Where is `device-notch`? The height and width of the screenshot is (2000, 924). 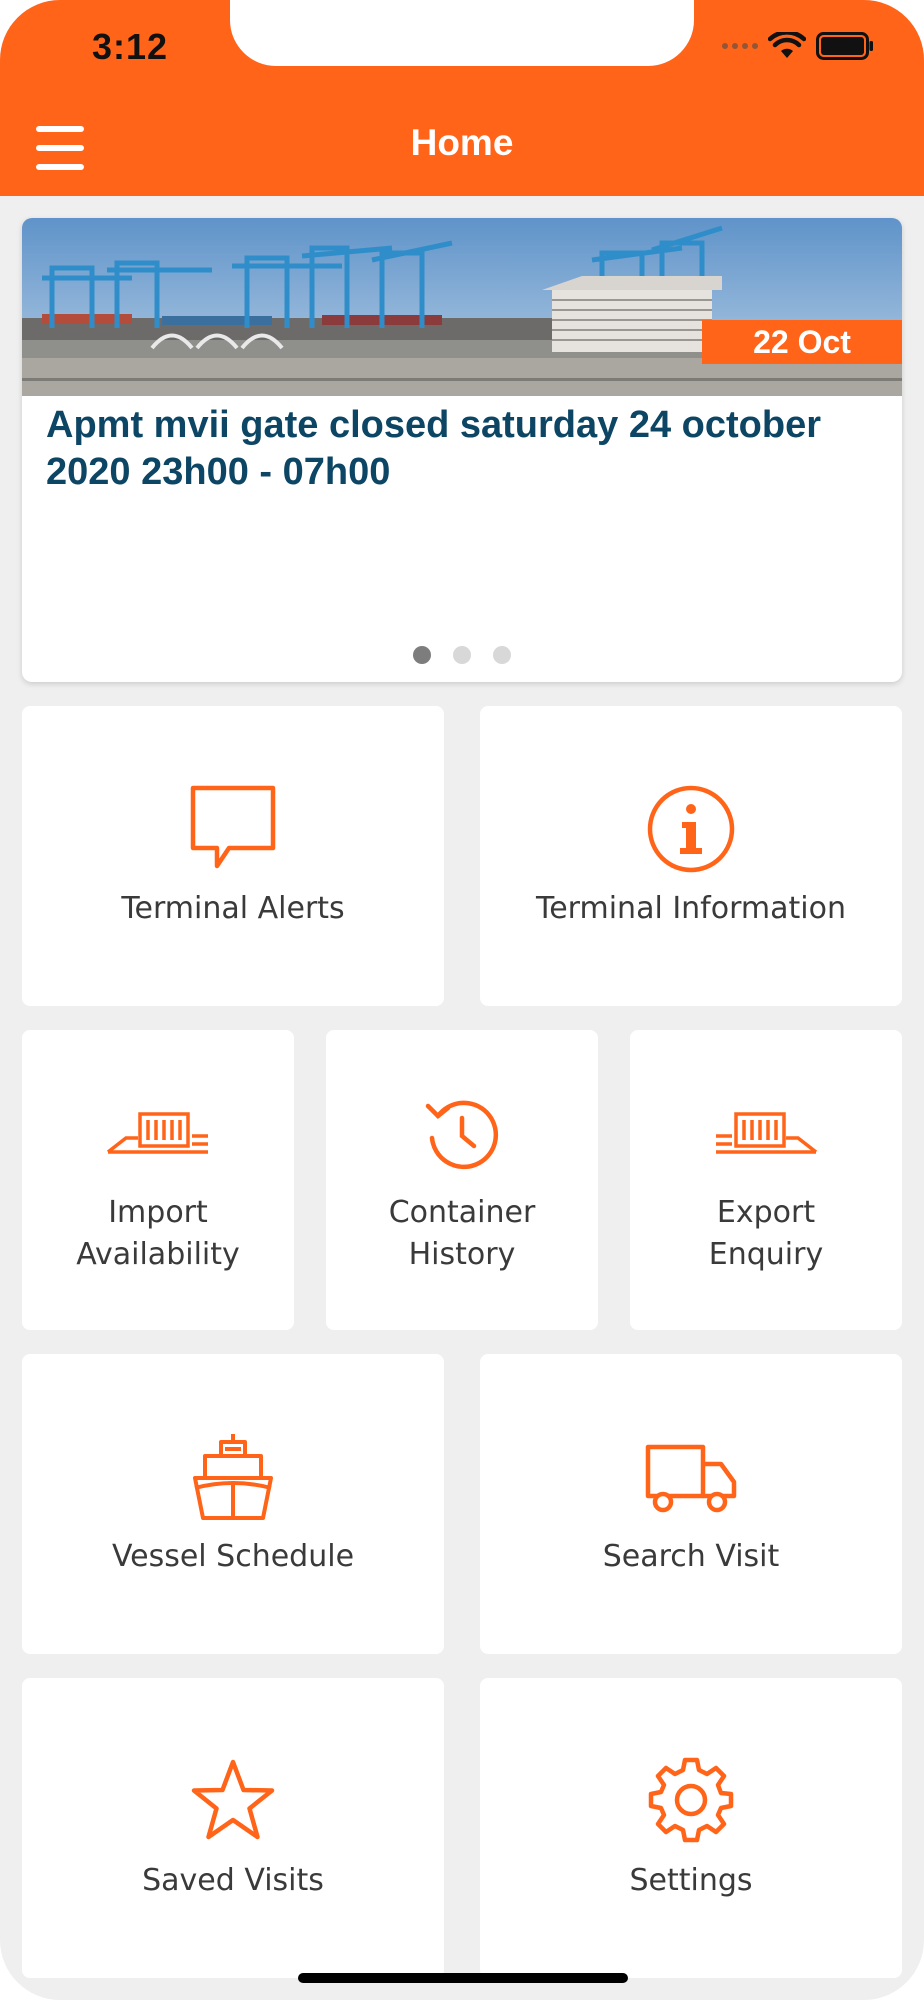
device-notch is located at coordinates (462, 33).